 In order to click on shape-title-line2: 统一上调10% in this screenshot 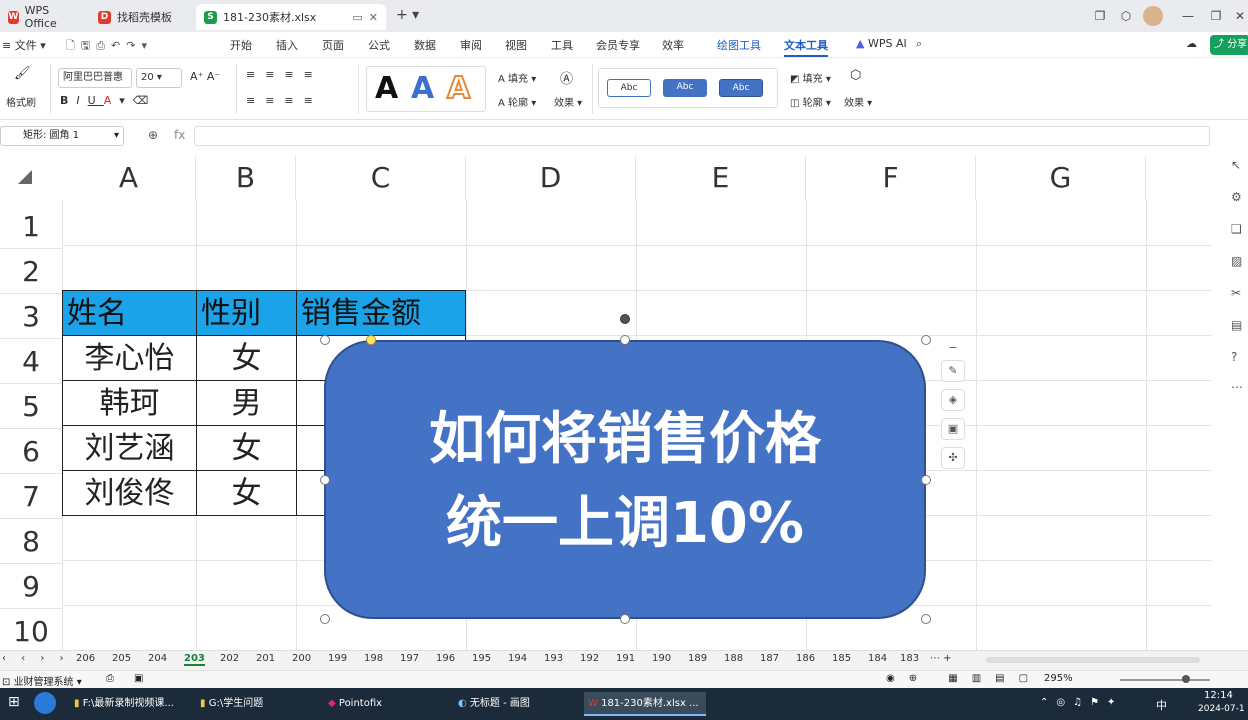, I will do `click(625, 518)`.